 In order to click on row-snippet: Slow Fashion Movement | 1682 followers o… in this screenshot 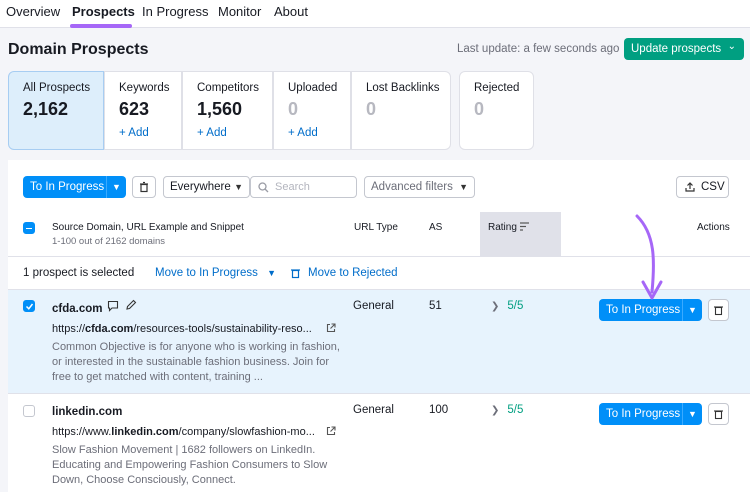, I will do `click(190, 465)`.